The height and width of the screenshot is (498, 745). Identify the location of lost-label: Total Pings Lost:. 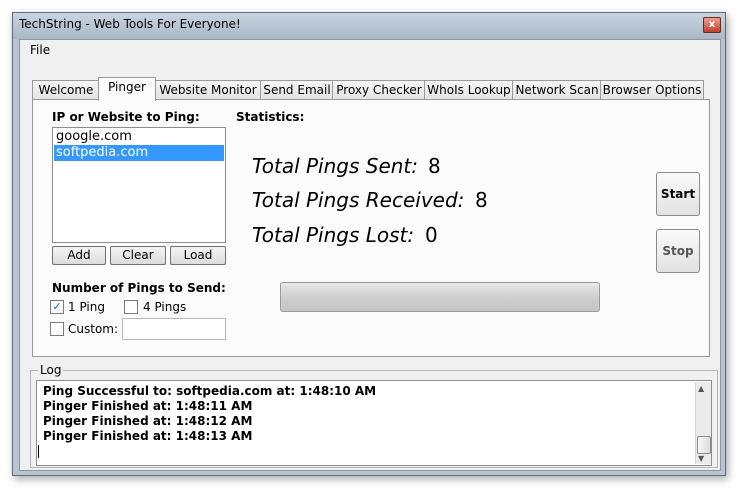
(333, 235).